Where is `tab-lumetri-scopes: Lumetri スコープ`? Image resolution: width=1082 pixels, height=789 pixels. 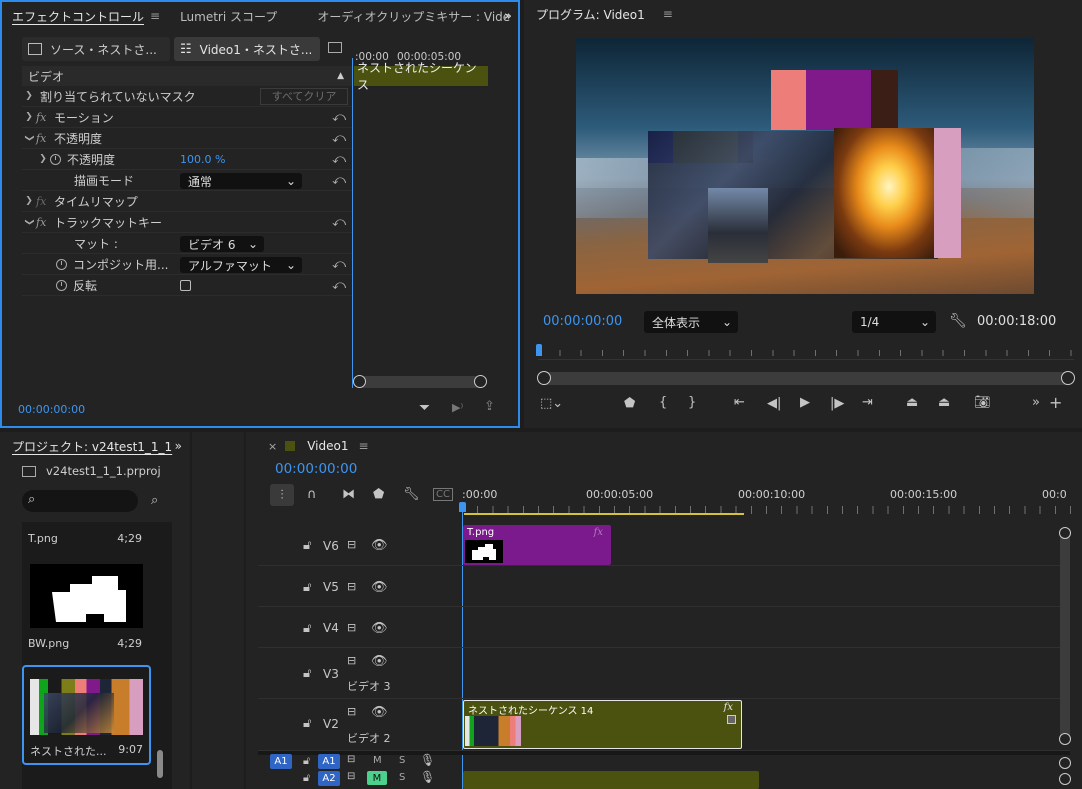
tab-lumetri-scopes: Lumetri スコープ is located at coordinates (228, 16).